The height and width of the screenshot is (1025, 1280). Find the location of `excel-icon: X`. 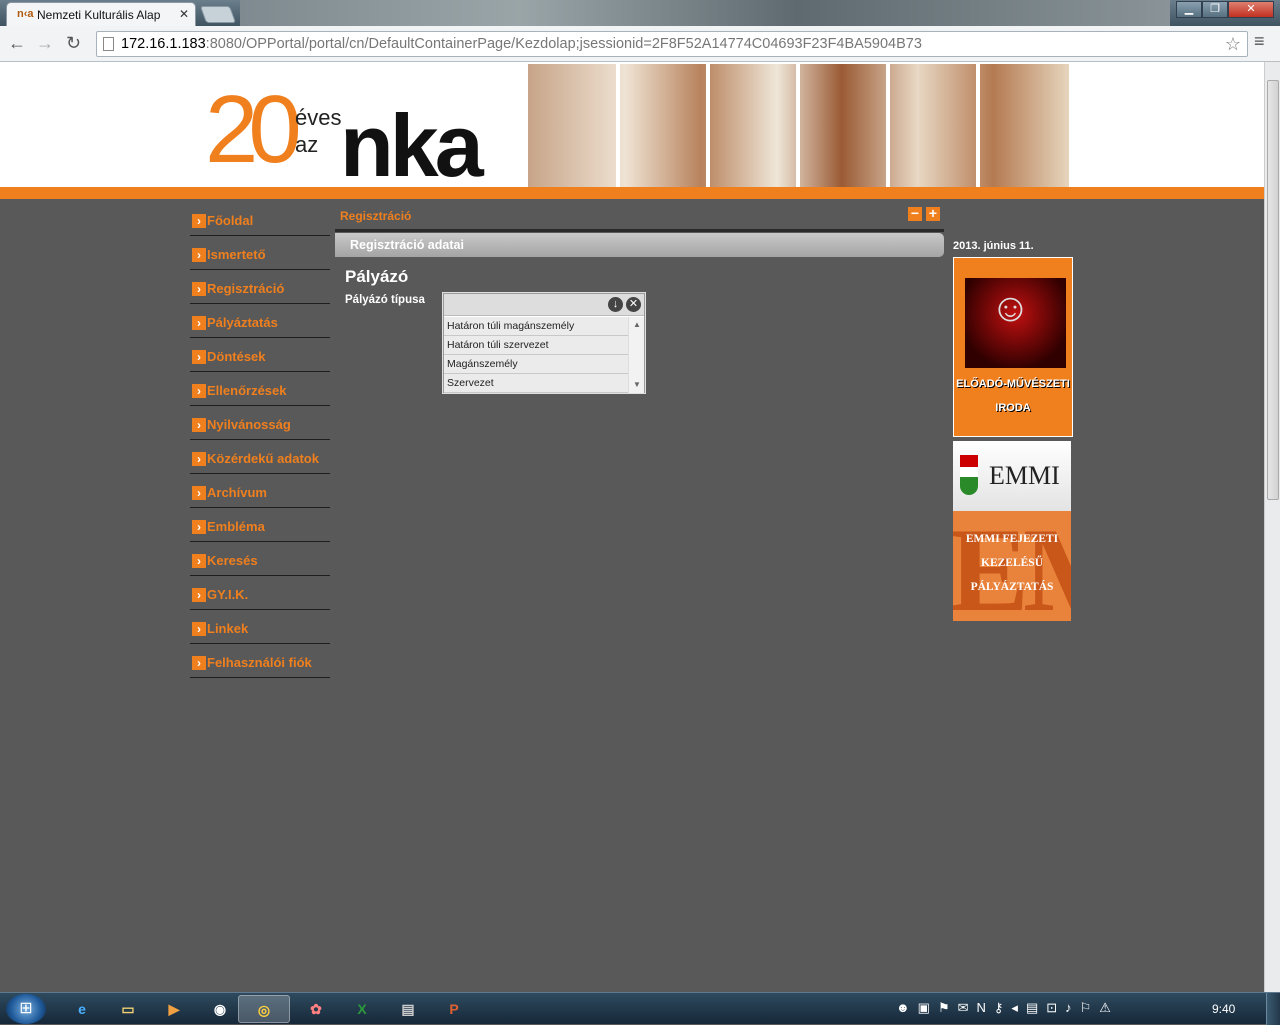

excel-icon: X is located at coordinates (362, 1009).